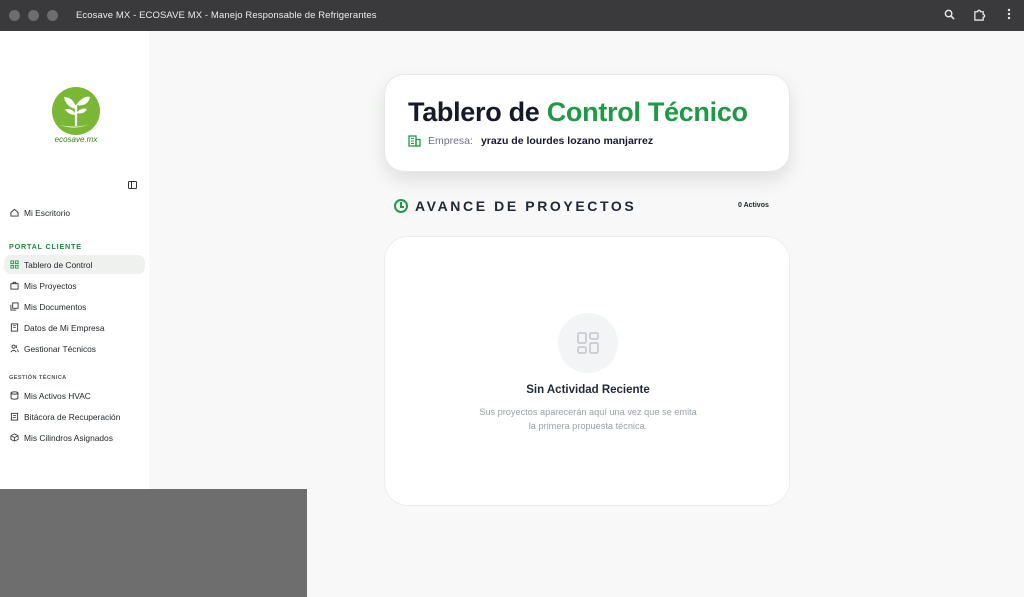  I want to click on box-icon, so click(14, 438).